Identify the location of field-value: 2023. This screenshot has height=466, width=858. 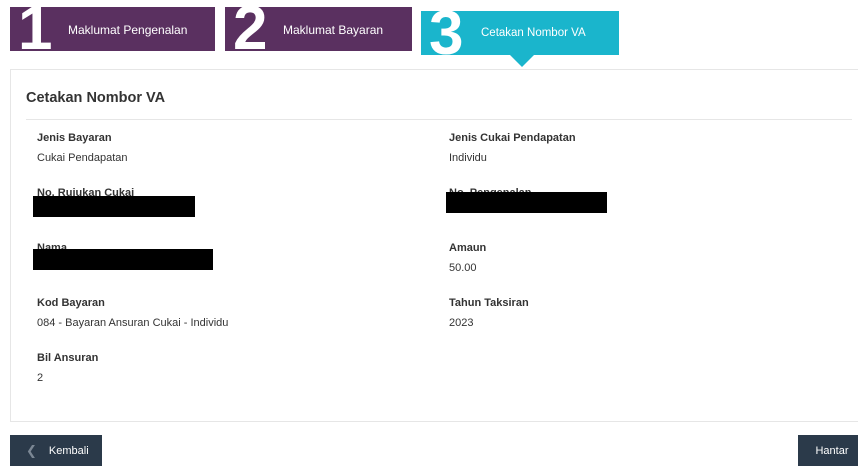
(461, 323).